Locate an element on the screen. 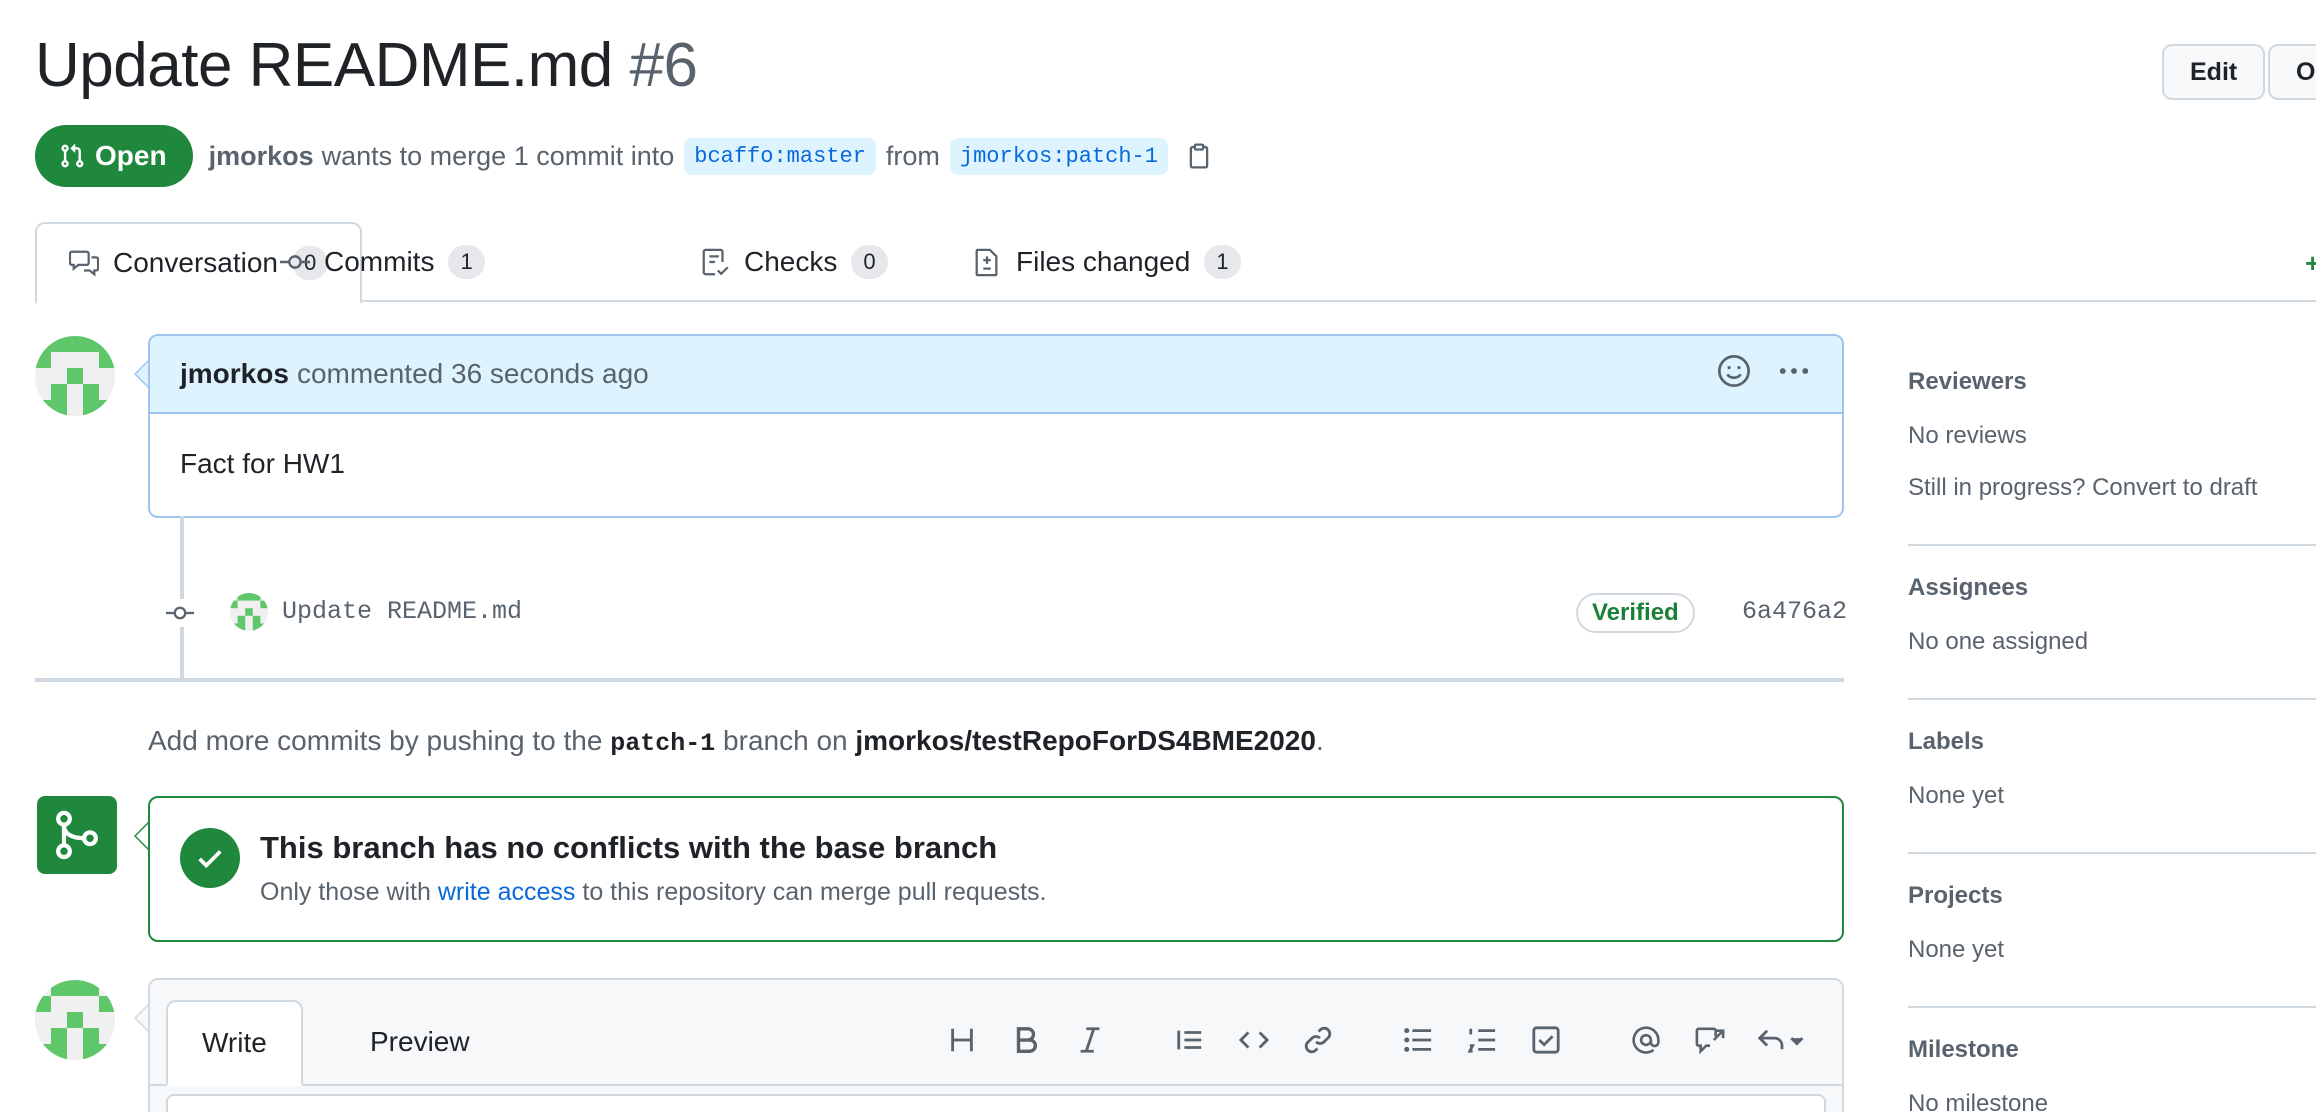 The width and height of the screenshot is (2316, 1112). git-pull-request-icon is located at coordinates (72, 155).